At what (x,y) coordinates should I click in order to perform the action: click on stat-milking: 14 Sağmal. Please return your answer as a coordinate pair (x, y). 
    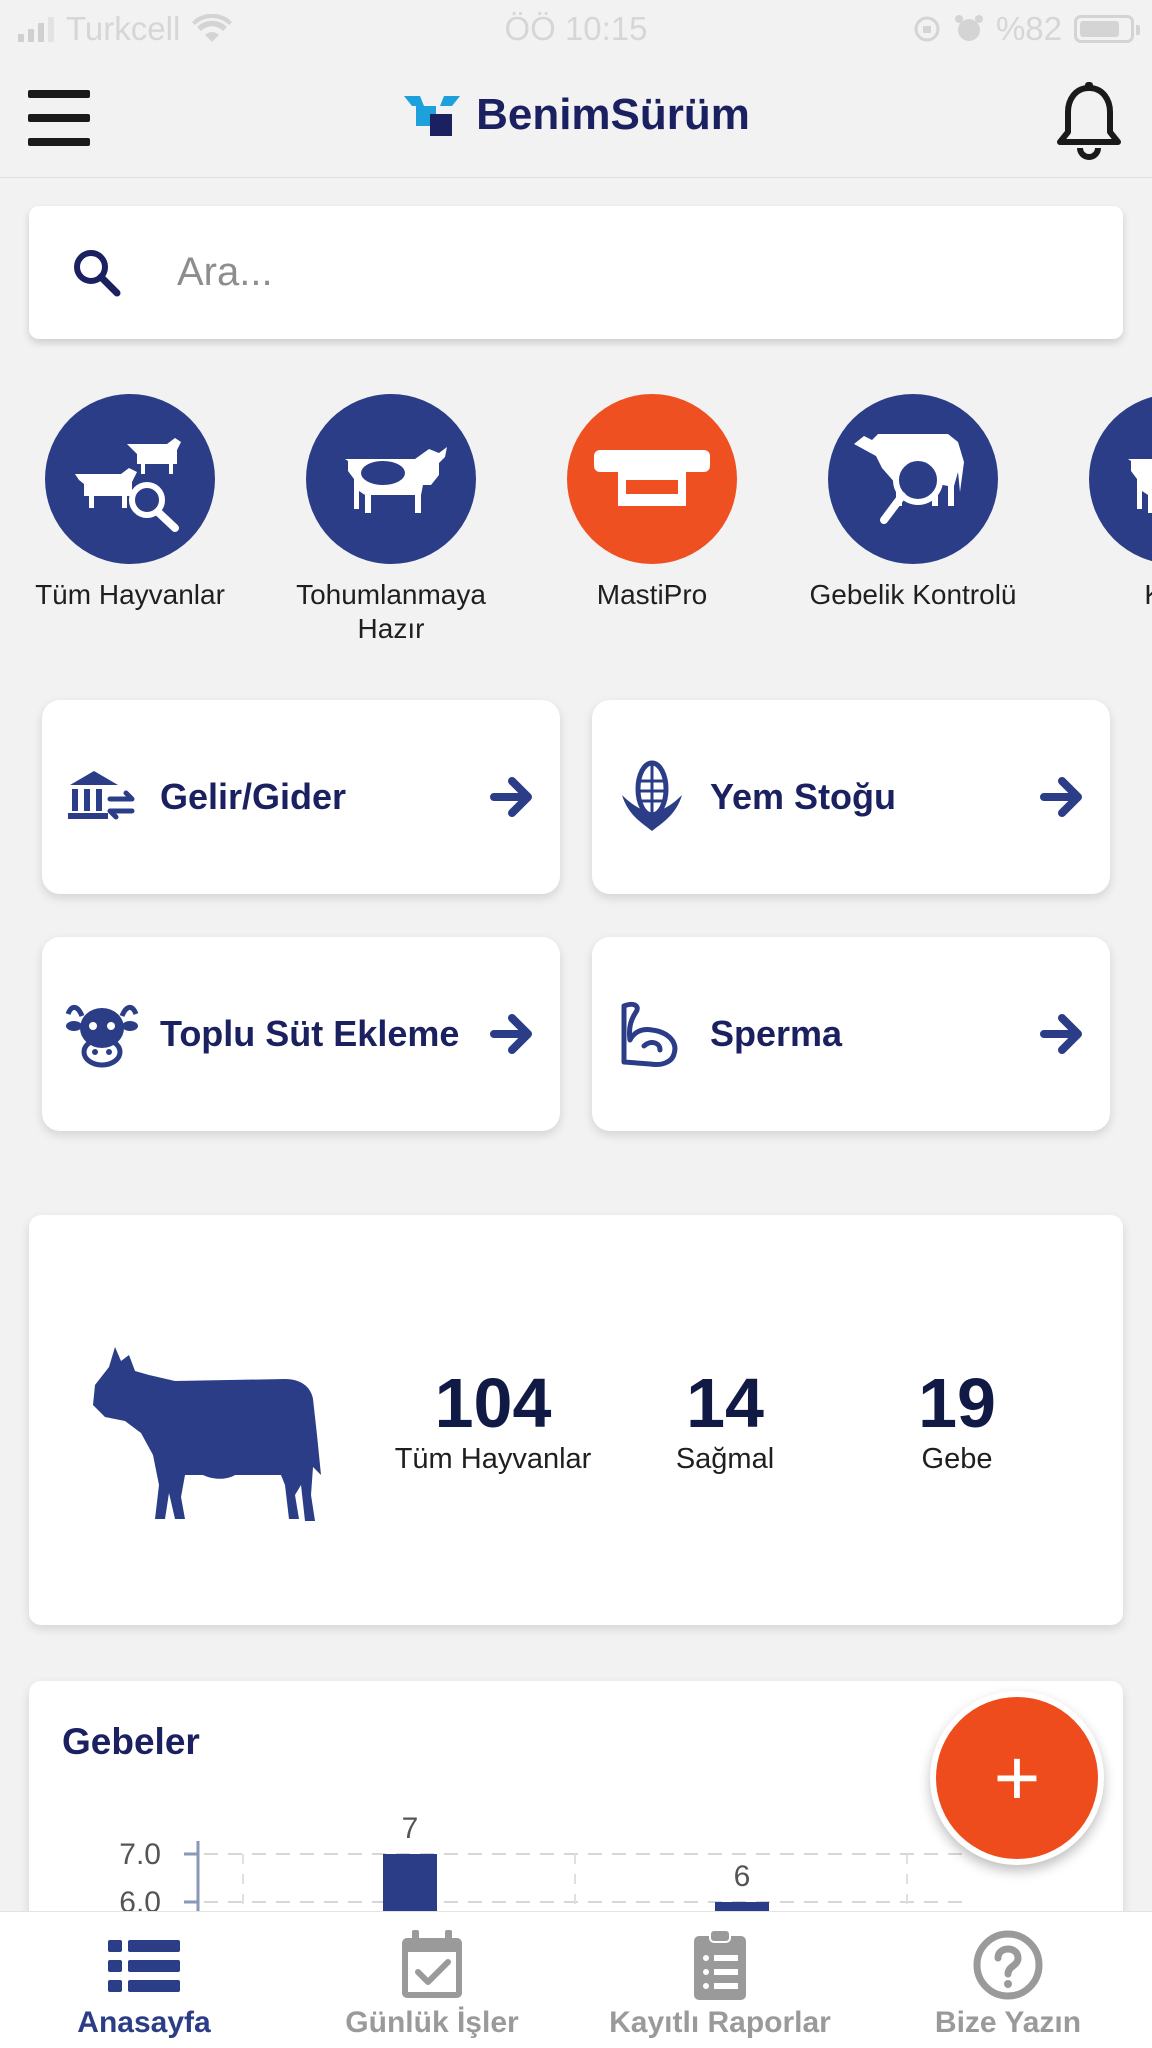
    Looking at the image, I should click on (725, 1420).